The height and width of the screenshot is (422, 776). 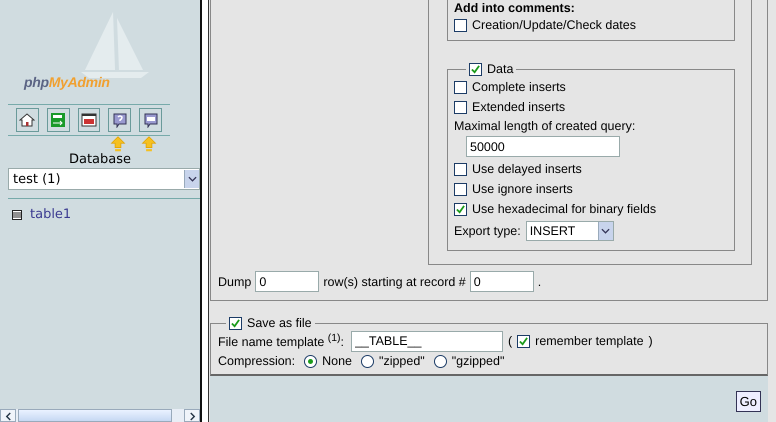 What do you see at coordinates (478, 361) in the screenshot?
I see `radio-label: "gzipped"` at bounding box center [478, 361].